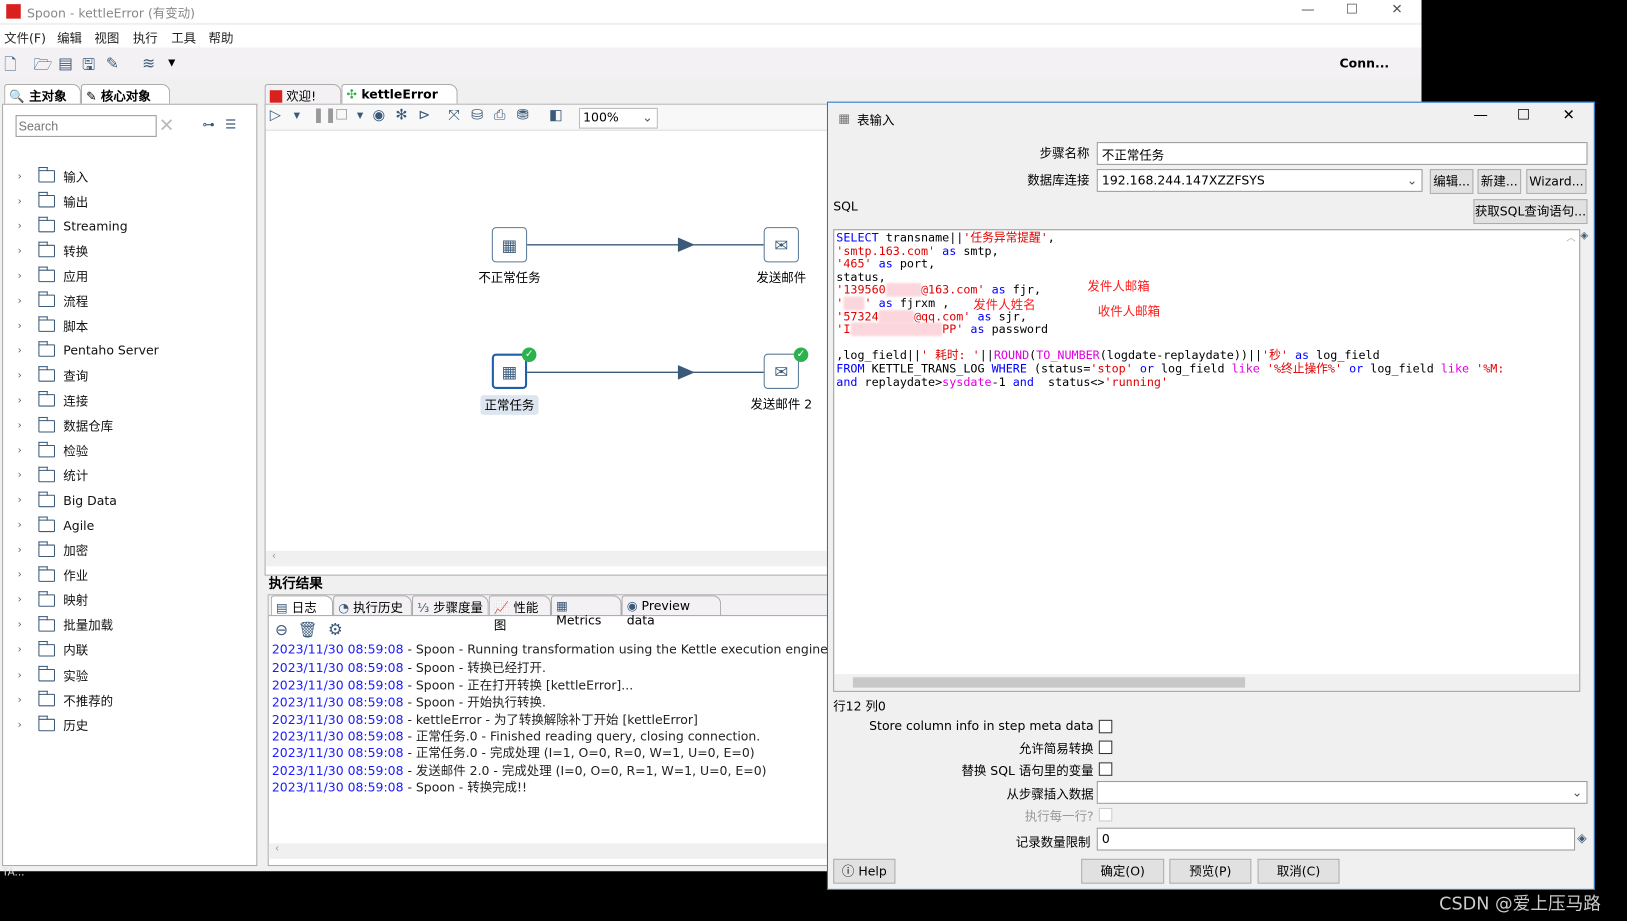  Describe the element at coordinates (65, 625) in the screenshot. I see `tree-item: › 批量加载` at that location.